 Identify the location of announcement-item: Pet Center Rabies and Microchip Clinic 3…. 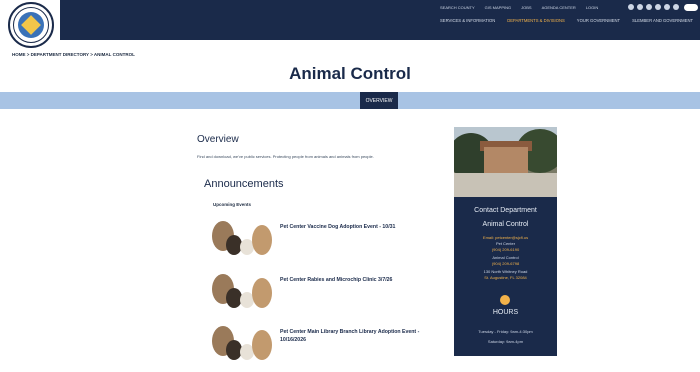
(317, 294).